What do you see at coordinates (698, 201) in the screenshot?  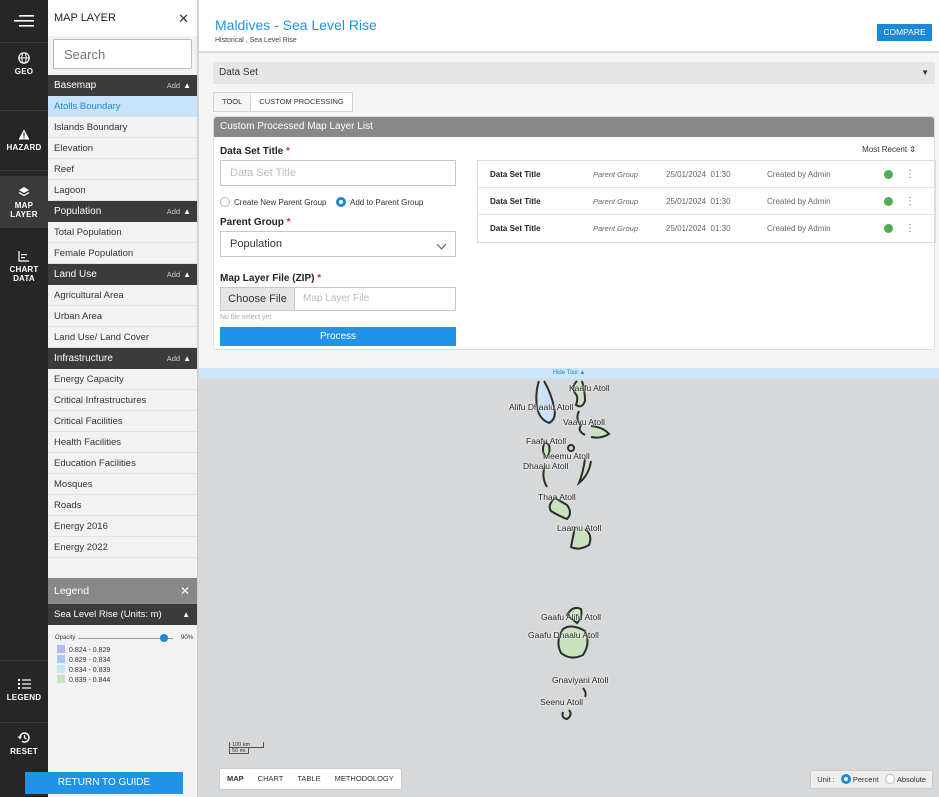 I see `row-datetime: 25/01/2024 01:30` at bounding box center [698, 201].